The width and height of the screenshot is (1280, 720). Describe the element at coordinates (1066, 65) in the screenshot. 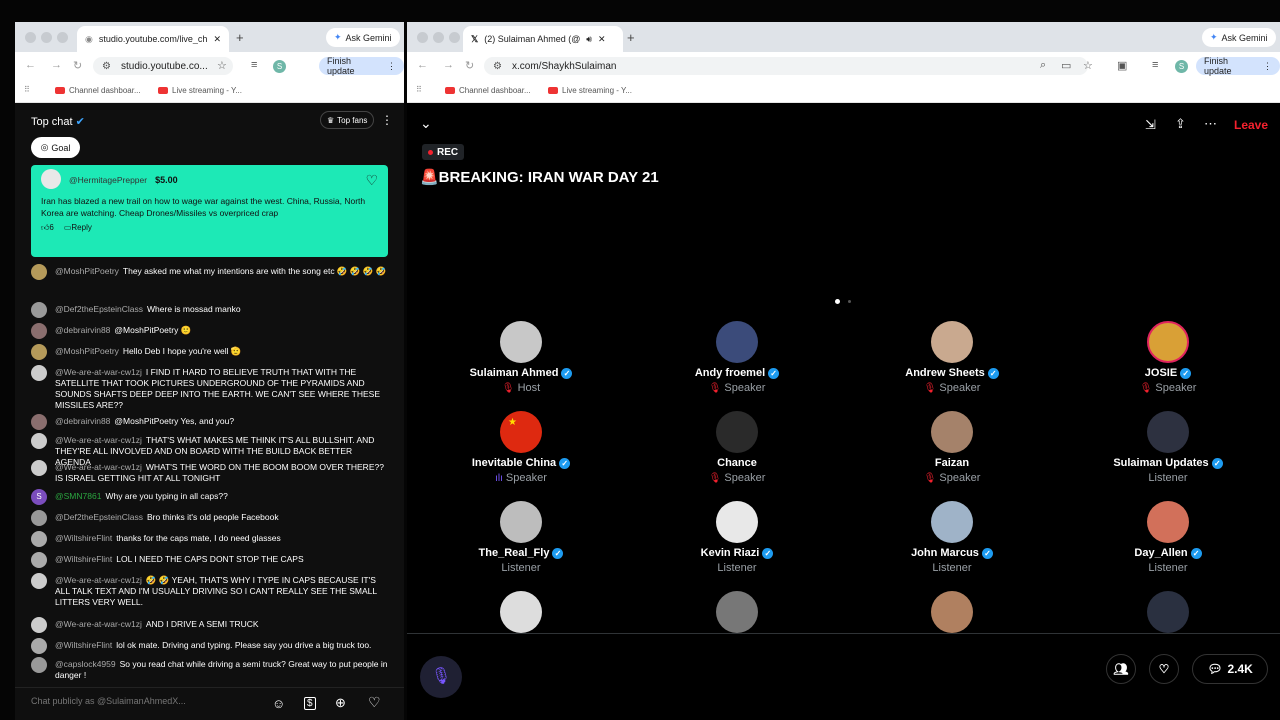

I see `cast-icon: ▭` at that location.